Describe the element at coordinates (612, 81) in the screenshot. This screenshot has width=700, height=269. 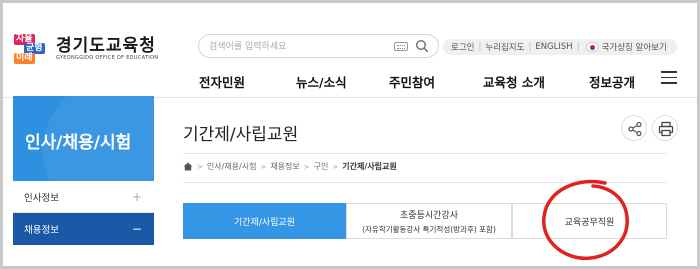
I see `gnb-item-disclosure: 정보공개` at that location.